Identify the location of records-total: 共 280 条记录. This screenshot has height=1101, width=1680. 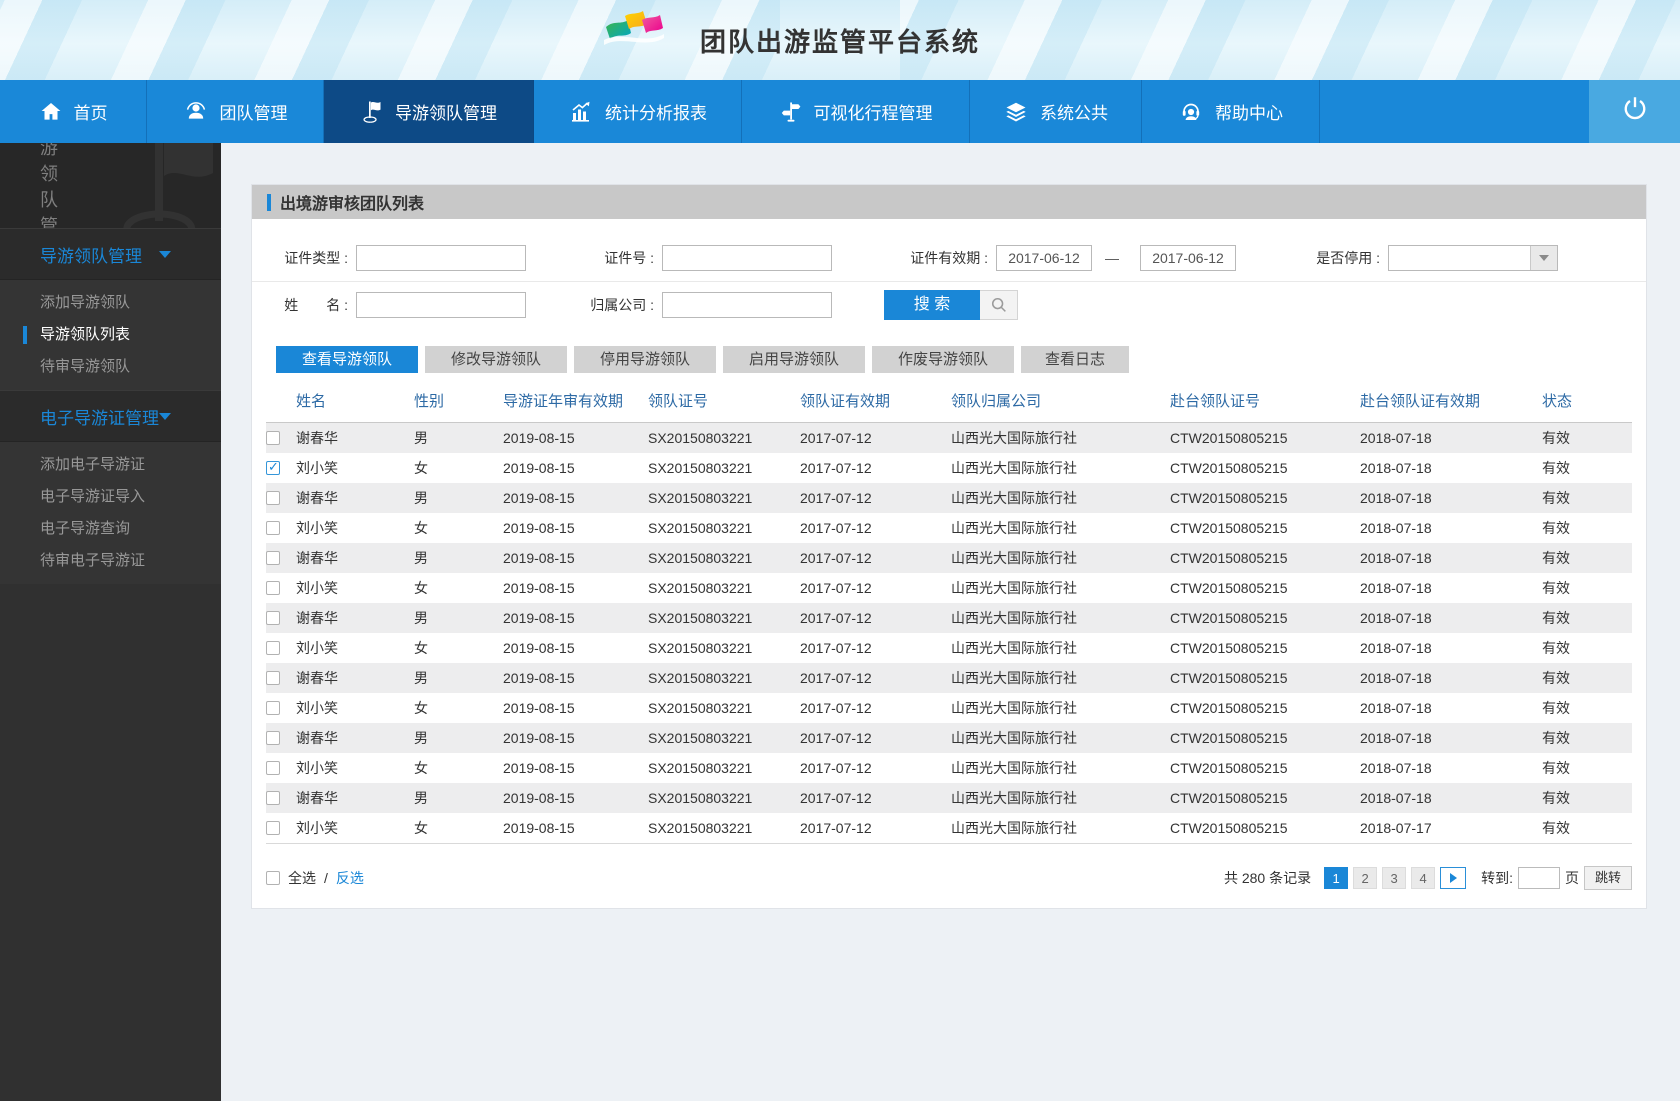
(1267, 878).